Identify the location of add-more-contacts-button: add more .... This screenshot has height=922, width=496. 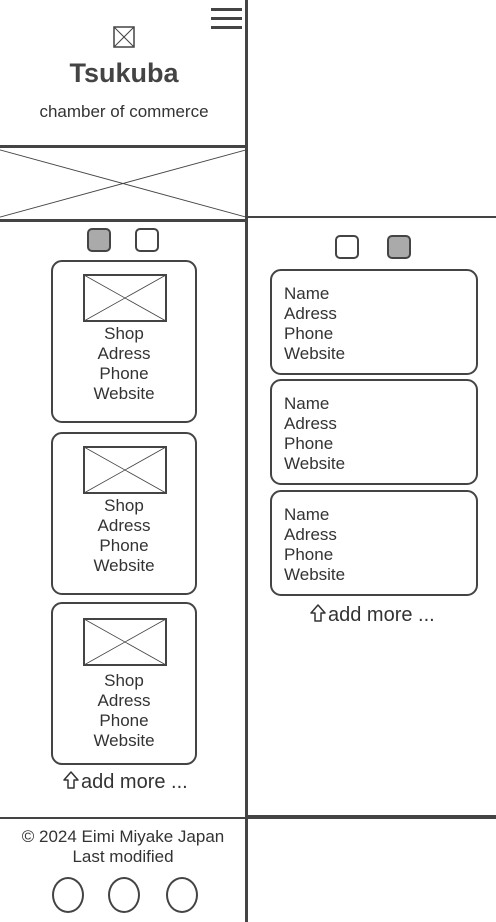
(372, 615).